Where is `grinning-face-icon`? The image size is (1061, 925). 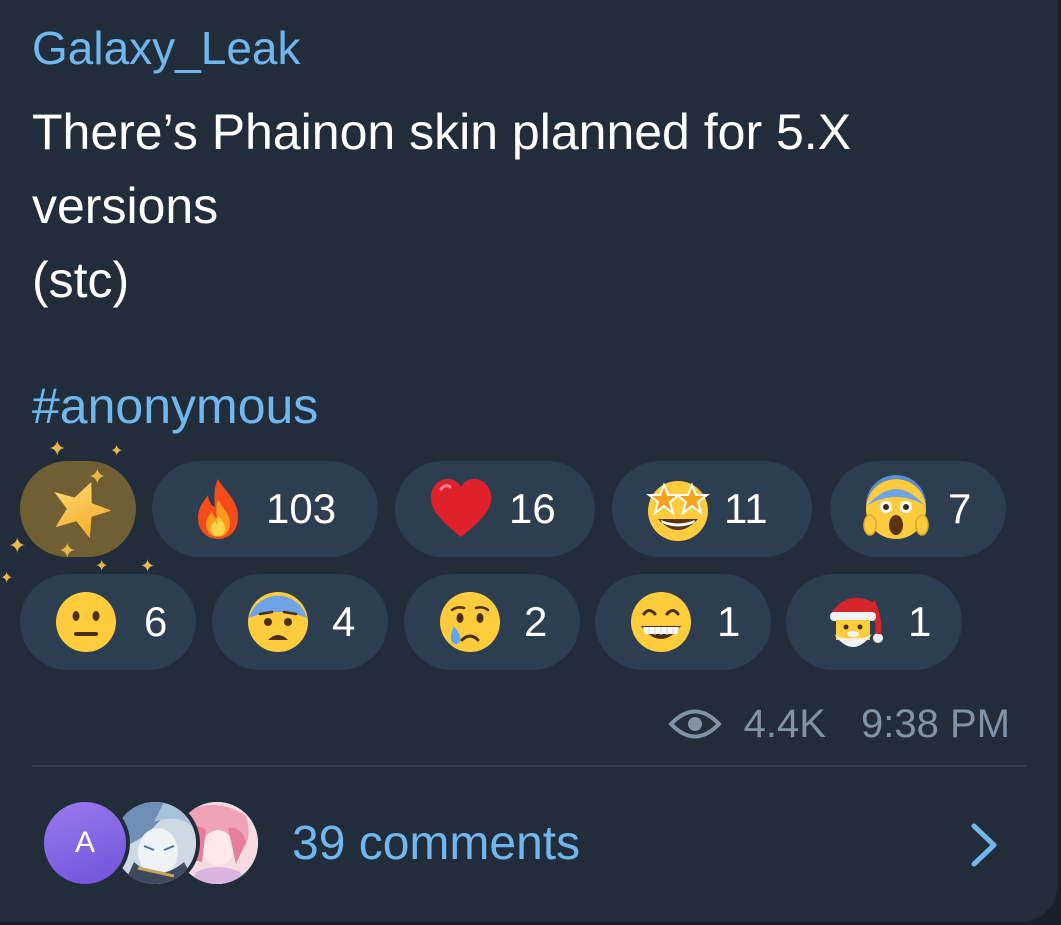
grinning-face-icon is located at coordinates (661, 622).